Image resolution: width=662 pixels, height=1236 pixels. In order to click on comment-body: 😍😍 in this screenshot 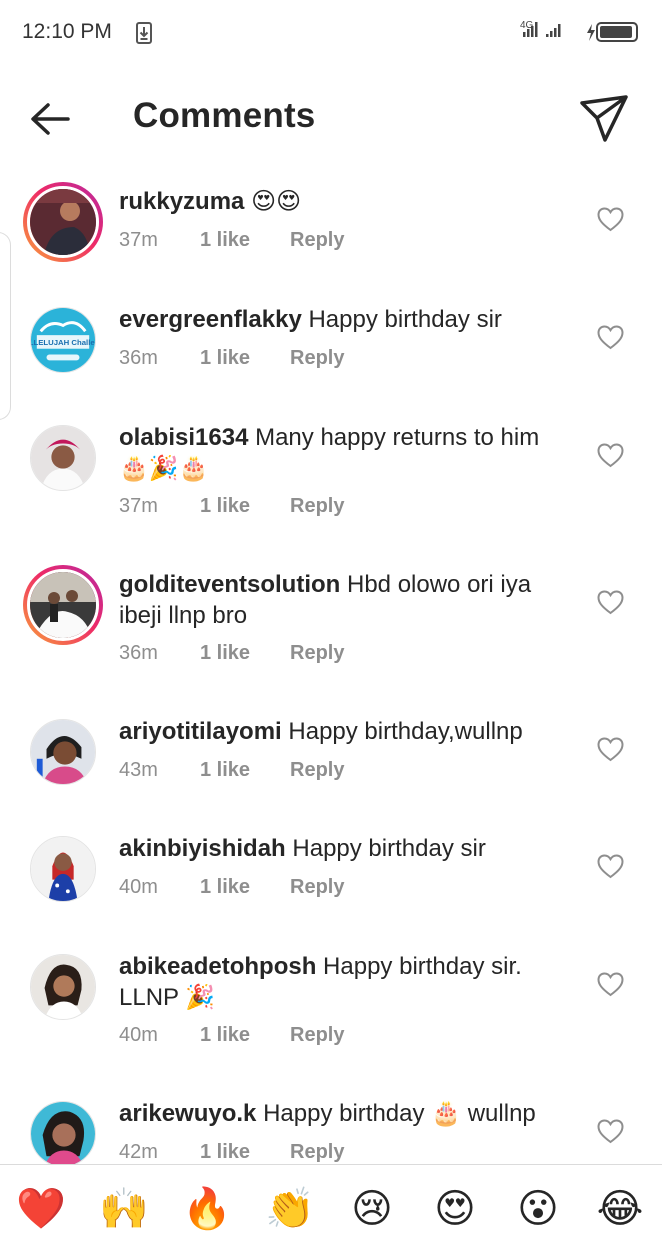, I will do `click(276, 201)`.